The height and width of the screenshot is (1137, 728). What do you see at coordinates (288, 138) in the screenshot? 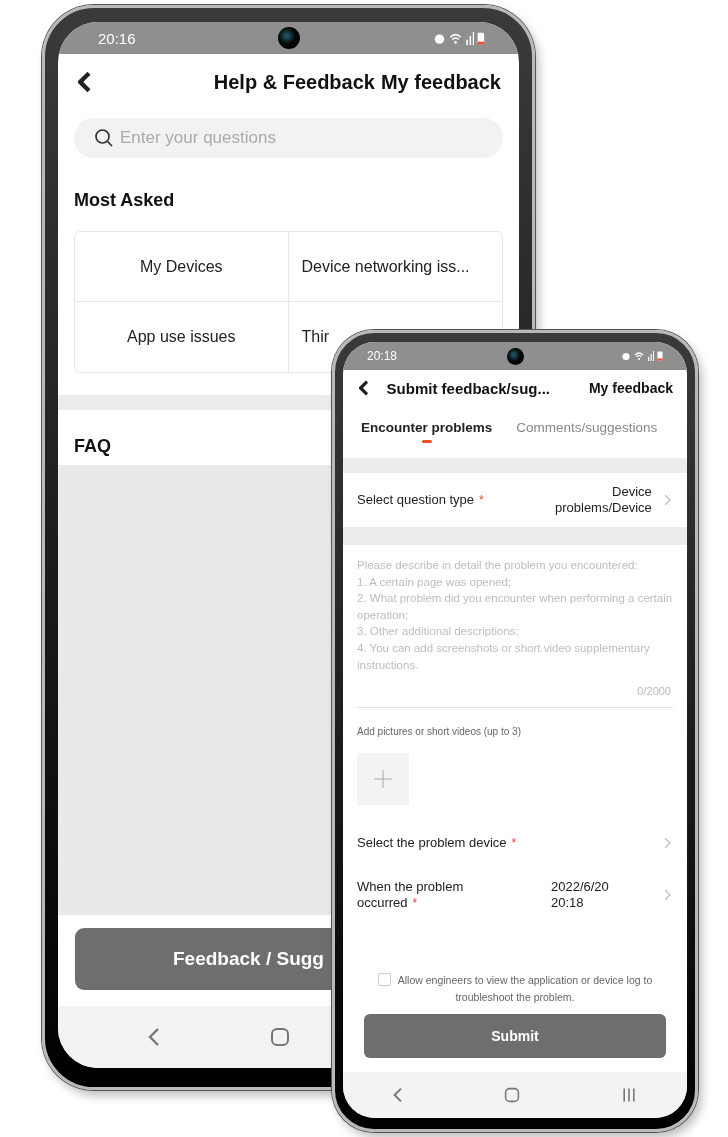
I see `search-field: Enter your questions` at bounding box center [288, 138].